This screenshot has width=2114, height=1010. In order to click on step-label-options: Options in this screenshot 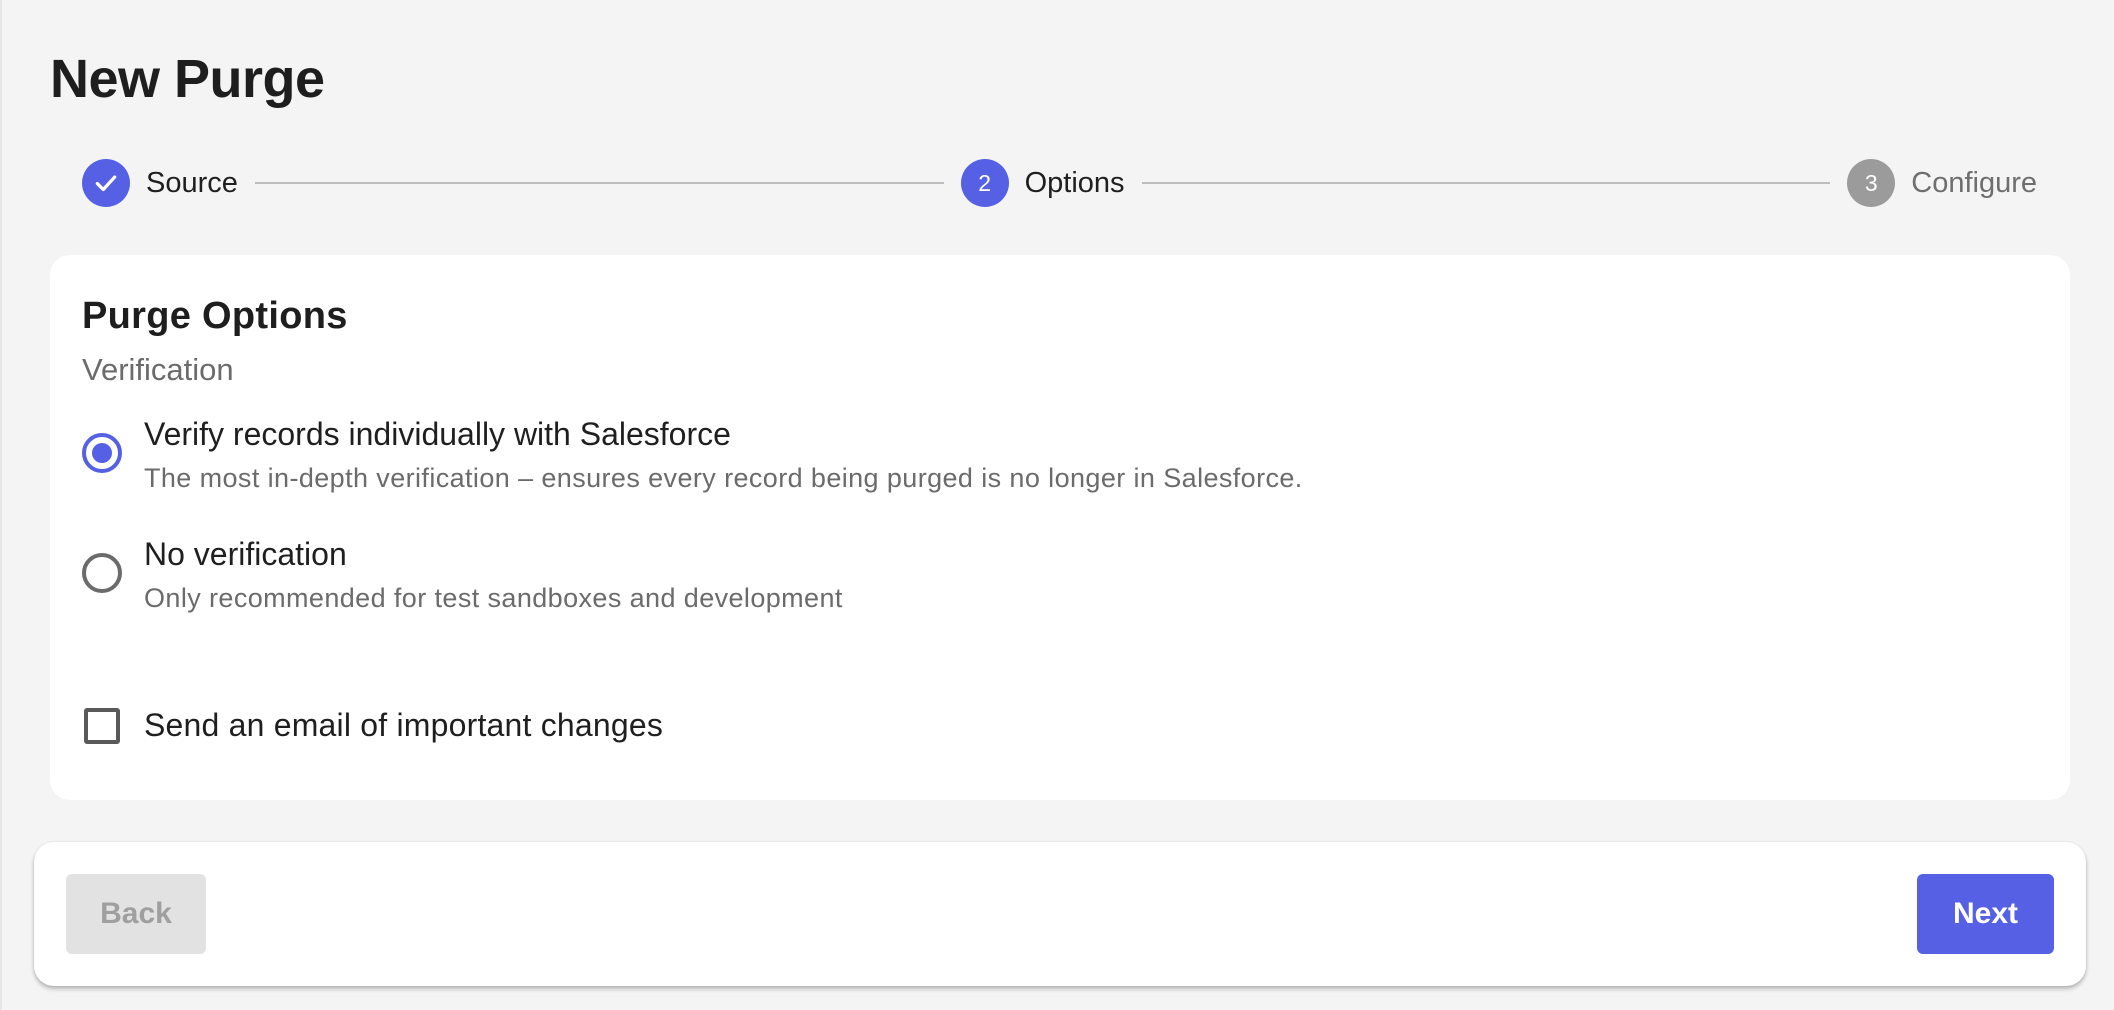, I will do `click(1074, 182)`.